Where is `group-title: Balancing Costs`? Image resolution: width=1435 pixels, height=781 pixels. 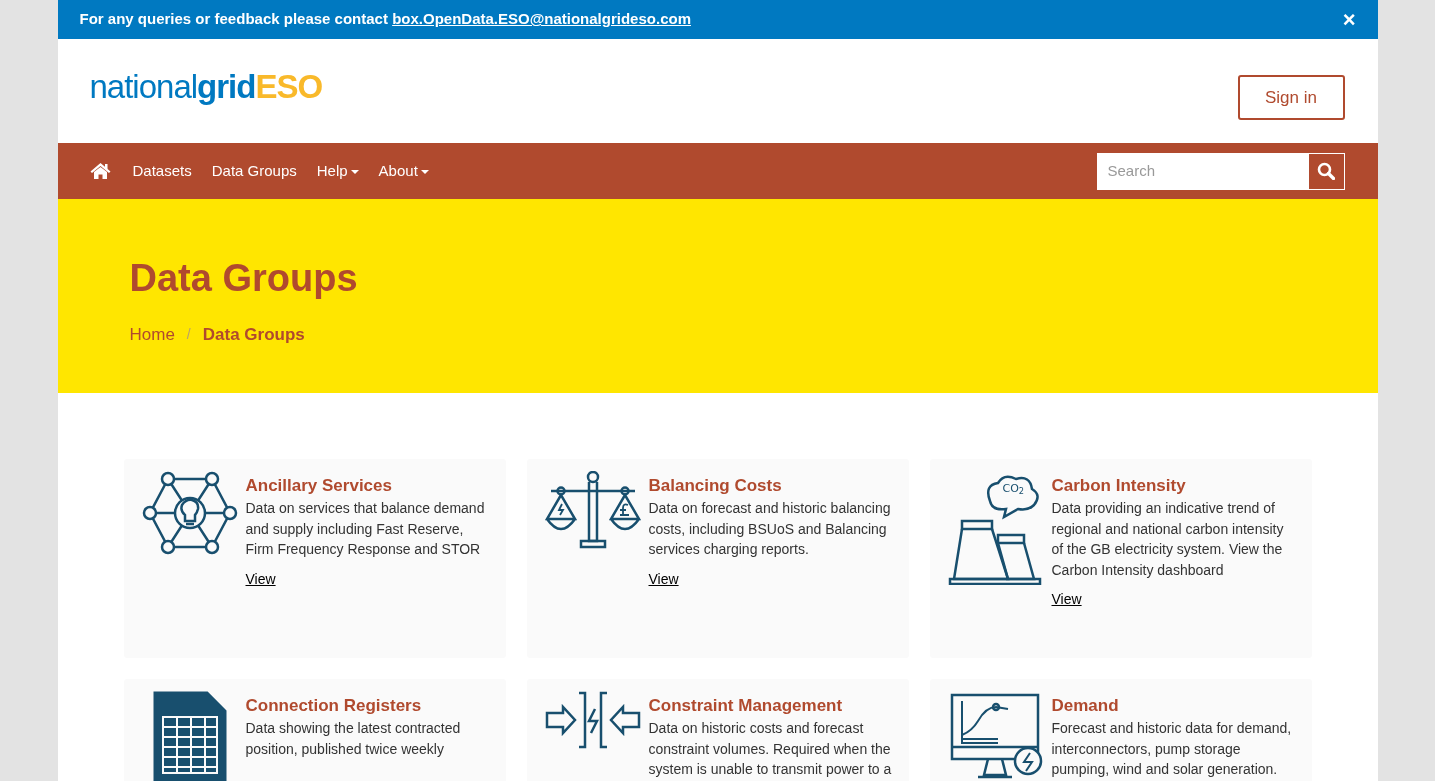
group-title: Balancing Costs is located at coordinates (770, 486).